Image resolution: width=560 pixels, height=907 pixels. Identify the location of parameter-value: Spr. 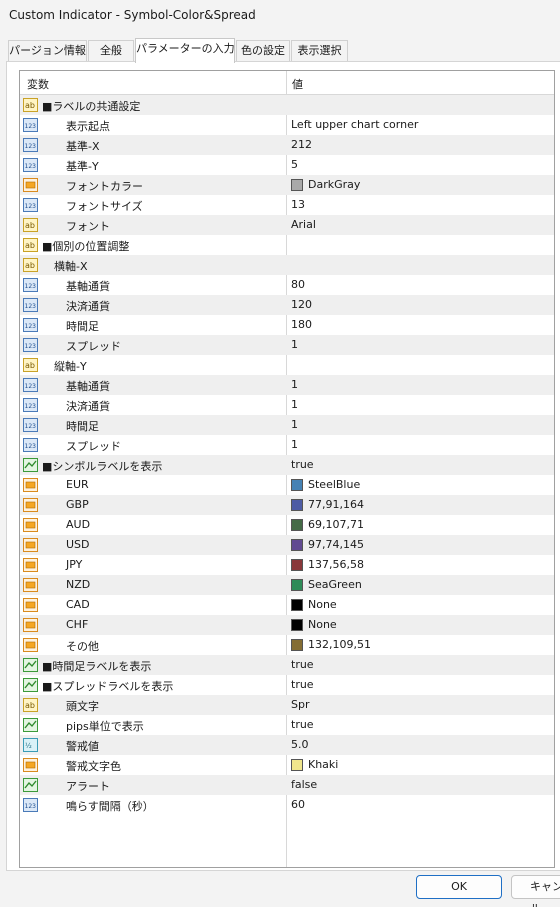
(300, 704).